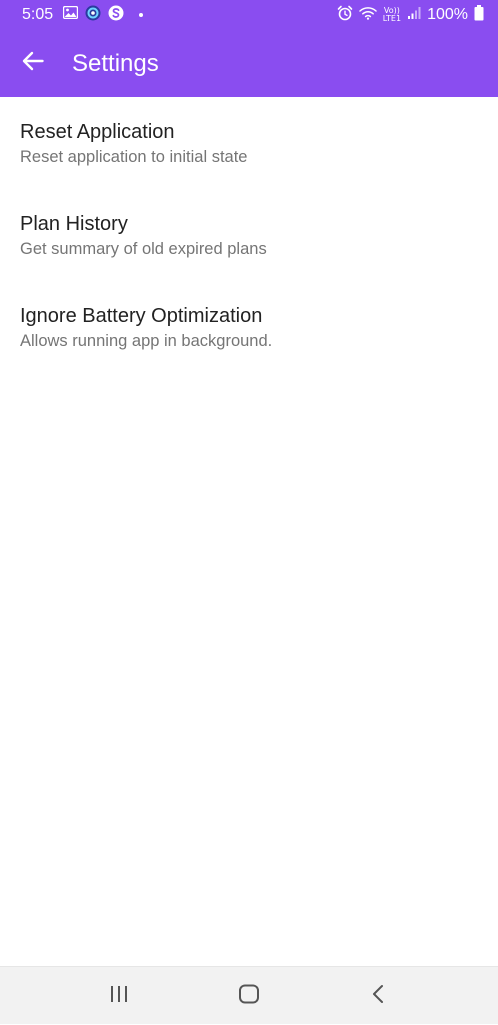  Describe the element at coordinates (97, 132) in the screenshot. I see `setting-title: Reset Application` at that location.